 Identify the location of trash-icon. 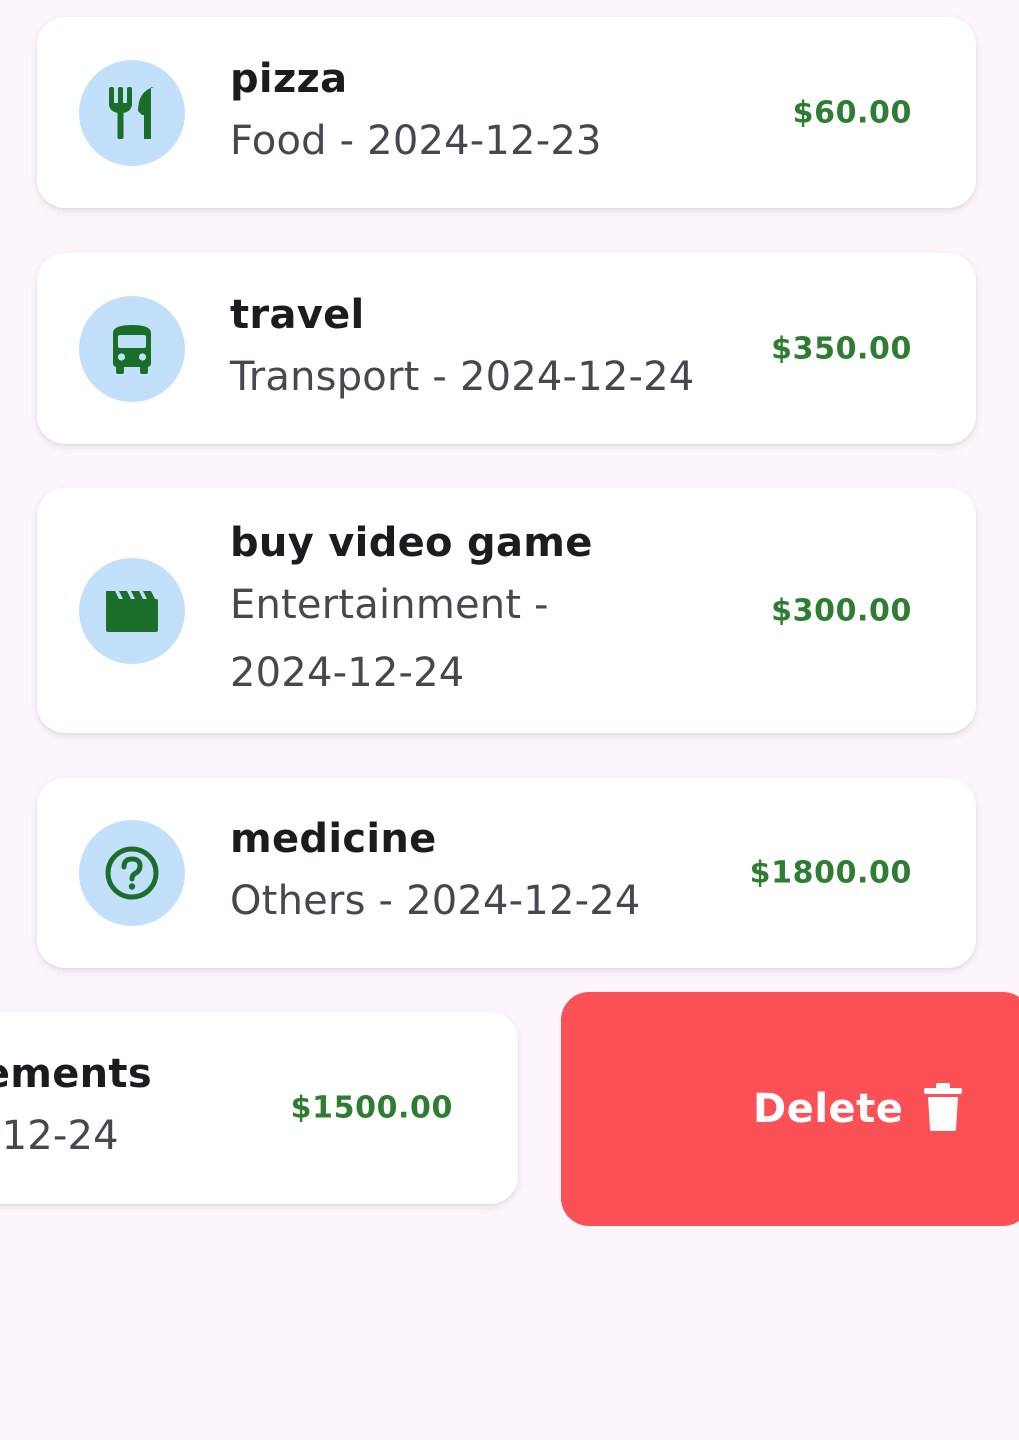
(943, 1109).